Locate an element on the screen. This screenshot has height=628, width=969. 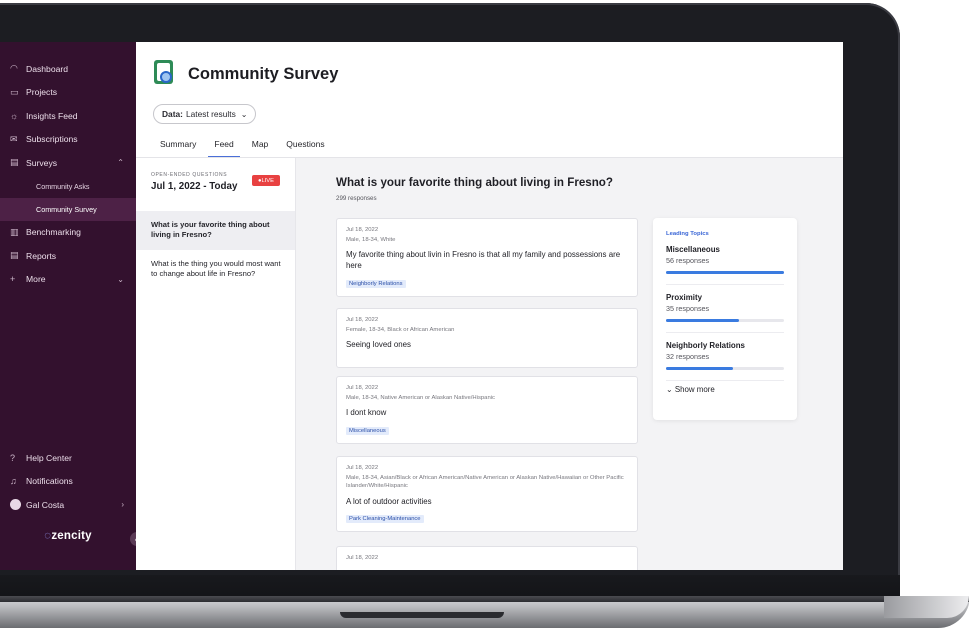
show-more-label: Show more is located at coordinates (694, 389).